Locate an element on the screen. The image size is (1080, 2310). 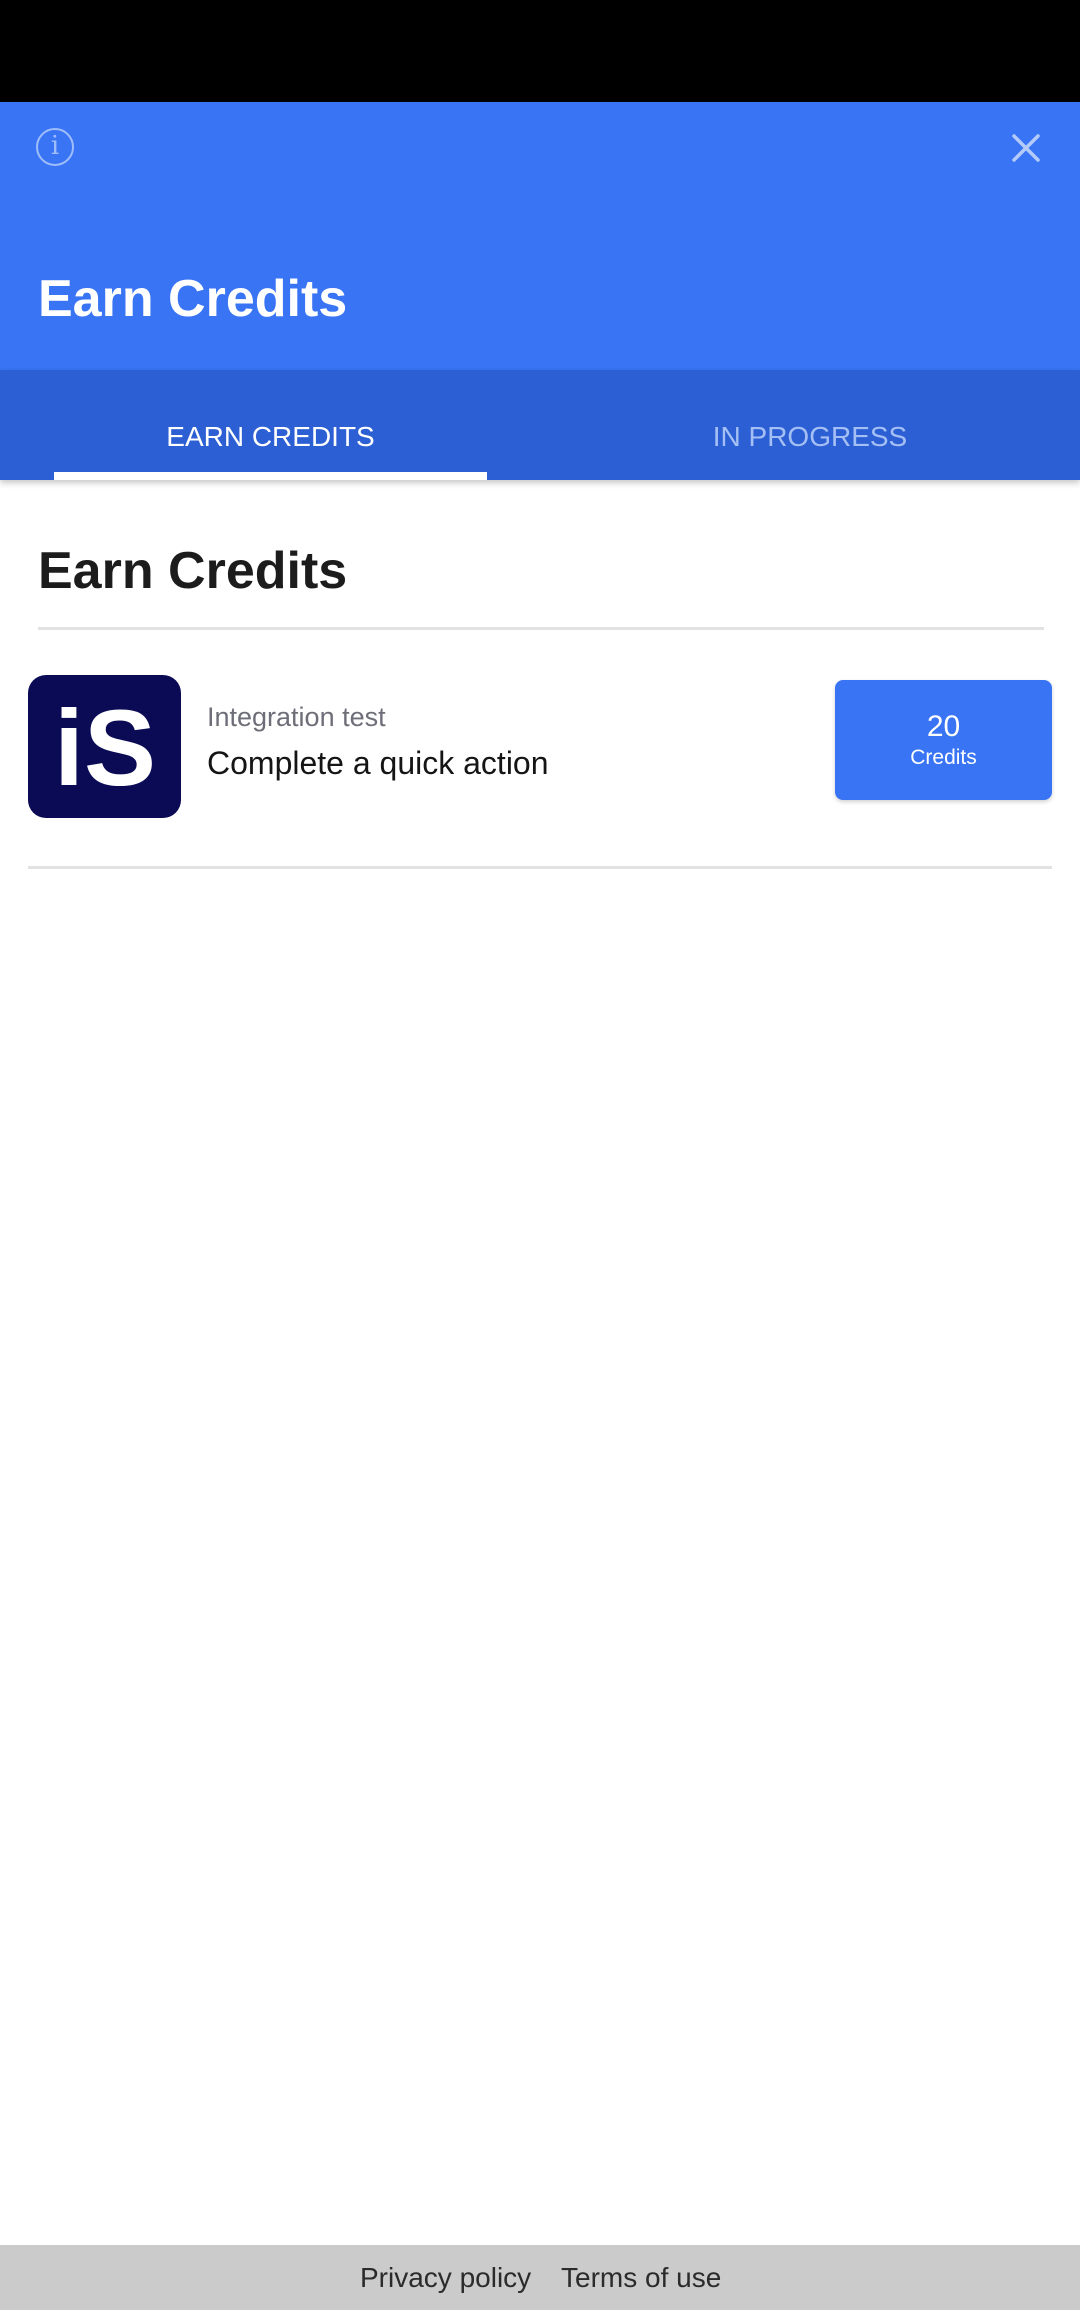
tab-earn-credits: EARN CREDITS is located at coordinates (270, 425).